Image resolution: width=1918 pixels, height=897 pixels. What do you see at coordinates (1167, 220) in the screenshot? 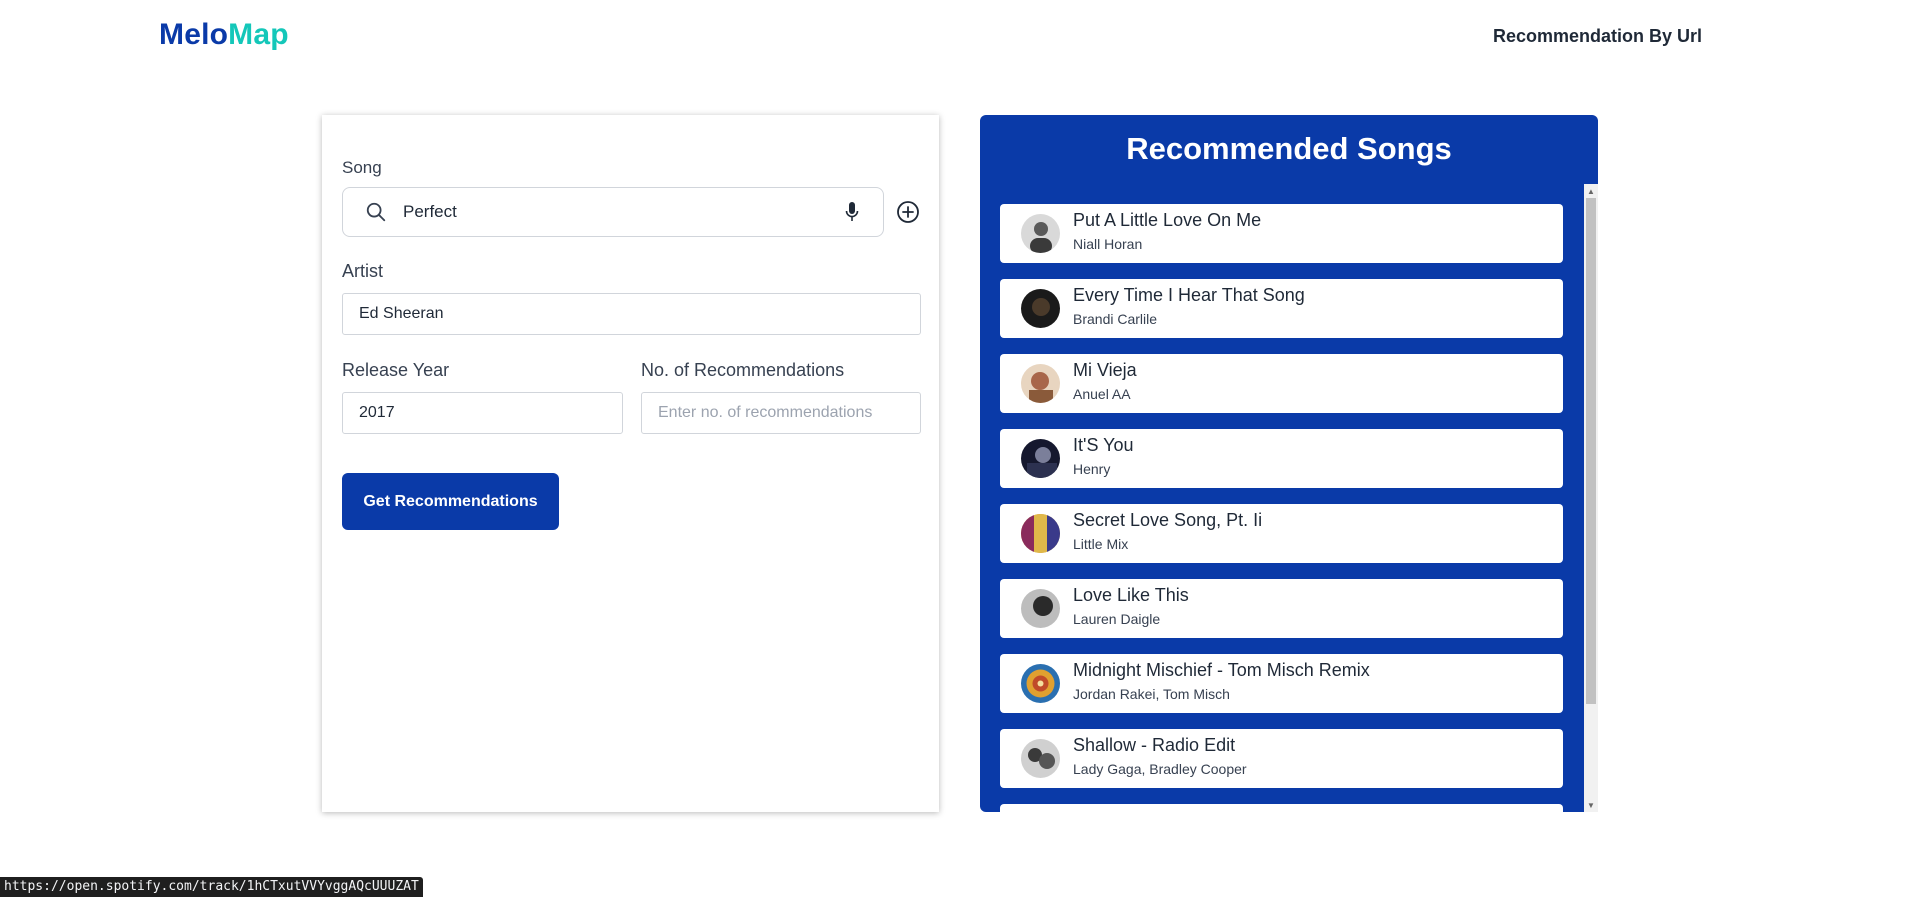
I see `song-title: Put A Little Love On Me` at bounding box center [1167, 220].